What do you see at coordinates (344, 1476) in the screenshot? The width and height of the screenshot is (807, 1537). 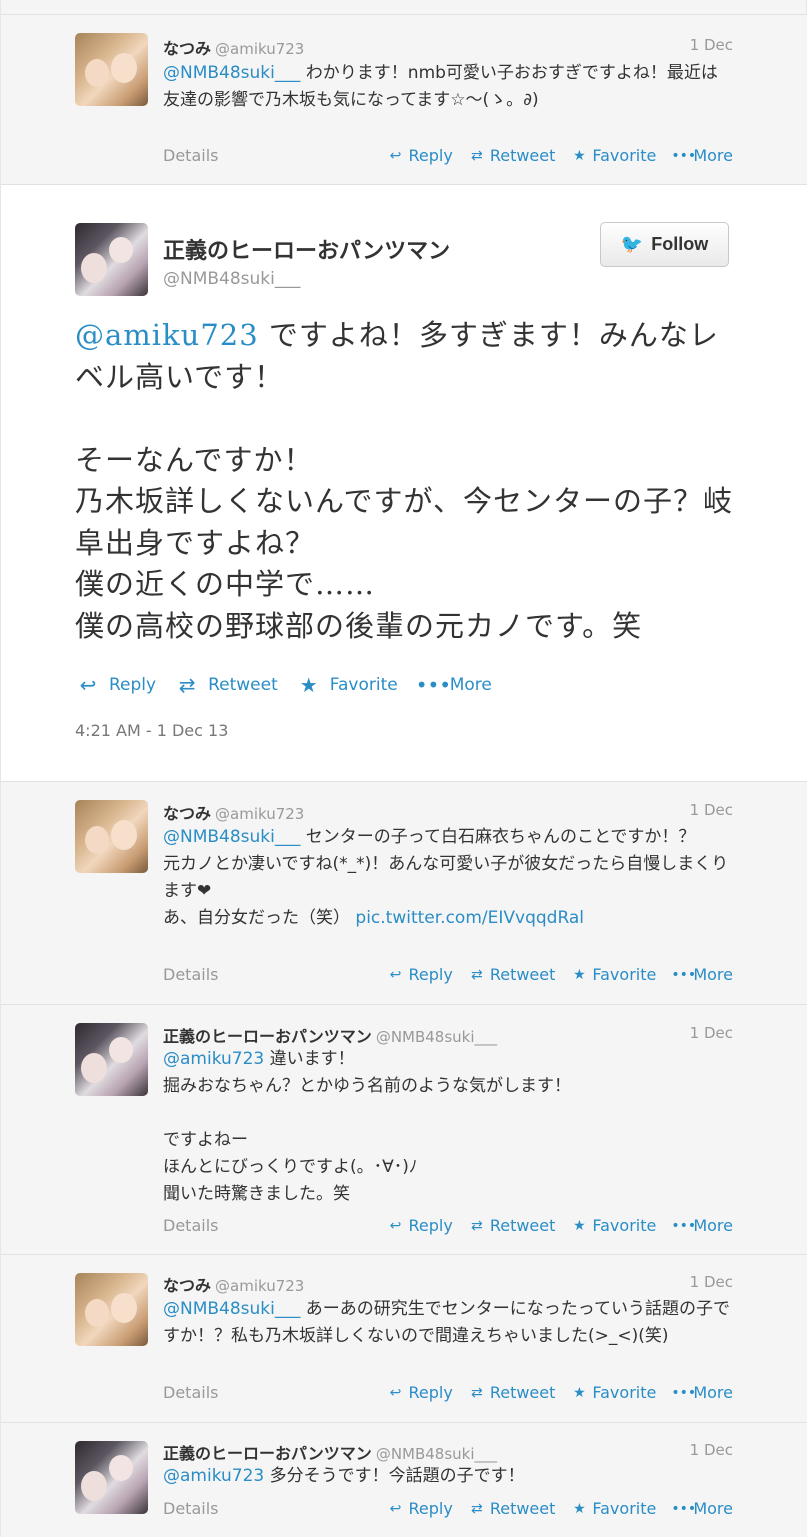 I see `tweet-text: @amiku723 多分そうです！今話題の子です！` at bounding box center [344, 1476].